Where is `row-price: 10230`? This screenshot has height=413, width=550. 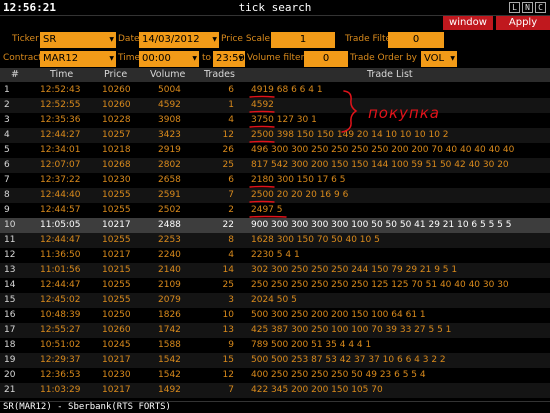
row-price: 10230 is located at coordinates (116, 180).